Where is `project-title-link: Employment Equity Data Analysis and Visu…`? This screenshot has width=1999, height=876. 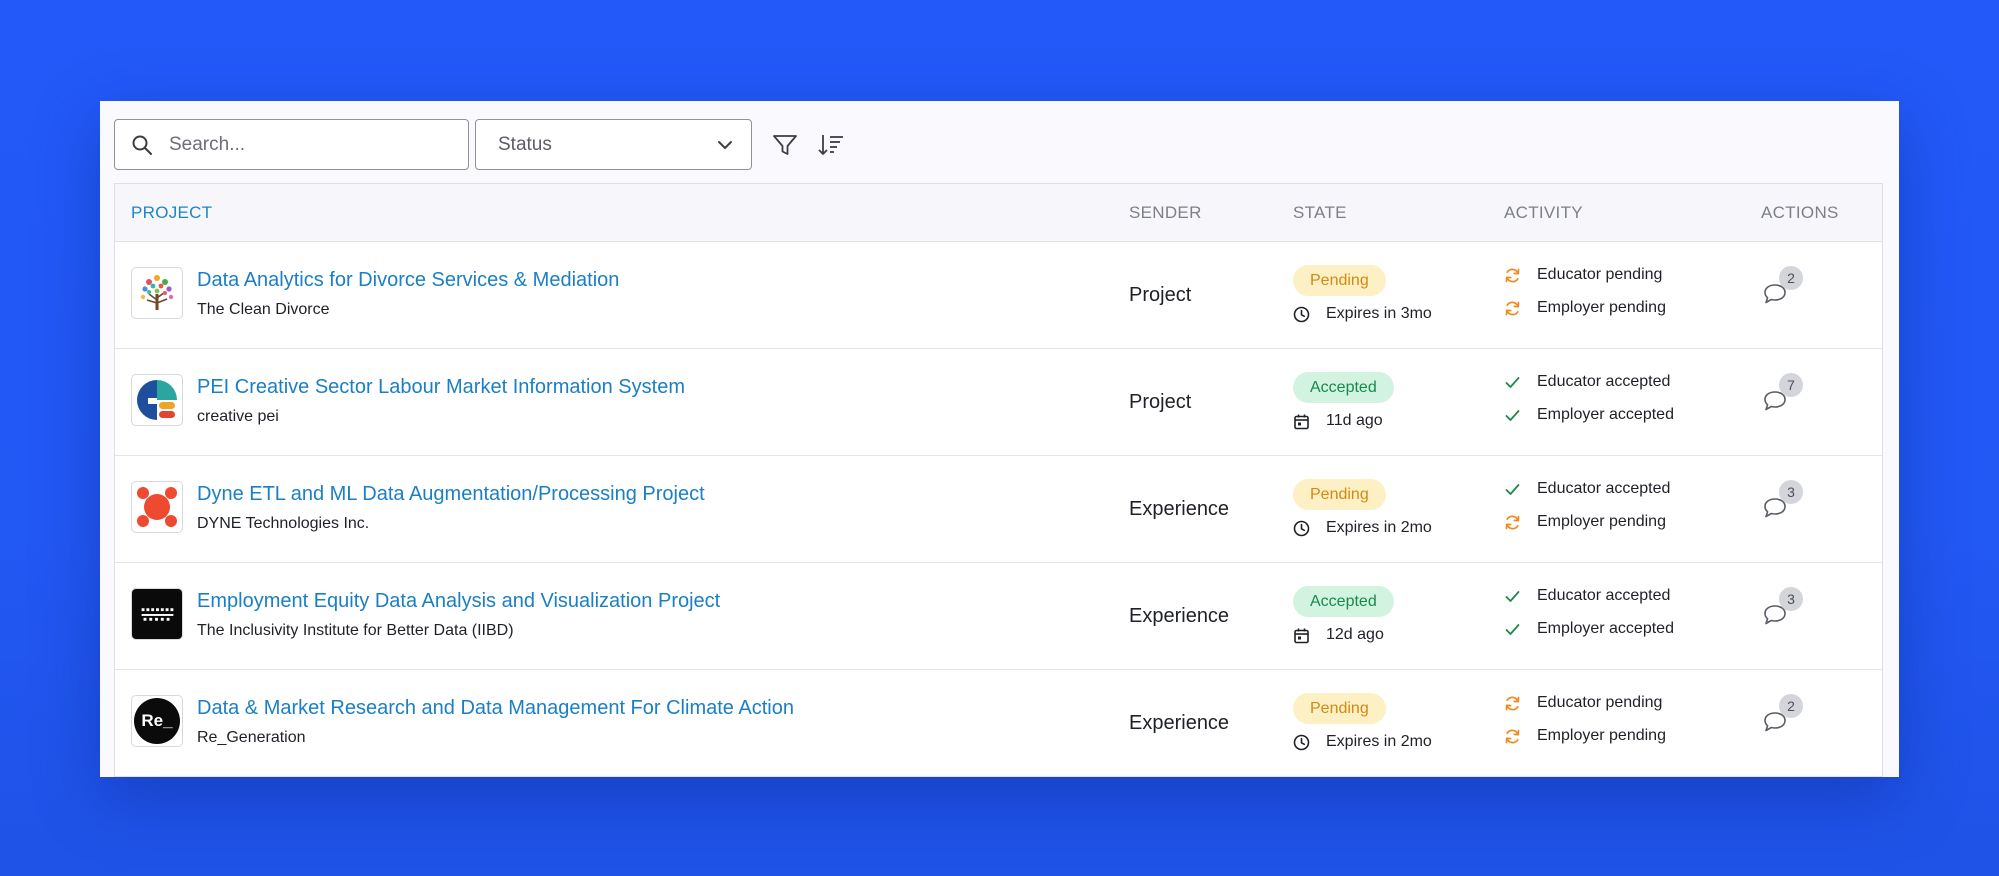
project-title-link: Employment Equity Data Analysis and Visu… is located at coordinates (458, 601).